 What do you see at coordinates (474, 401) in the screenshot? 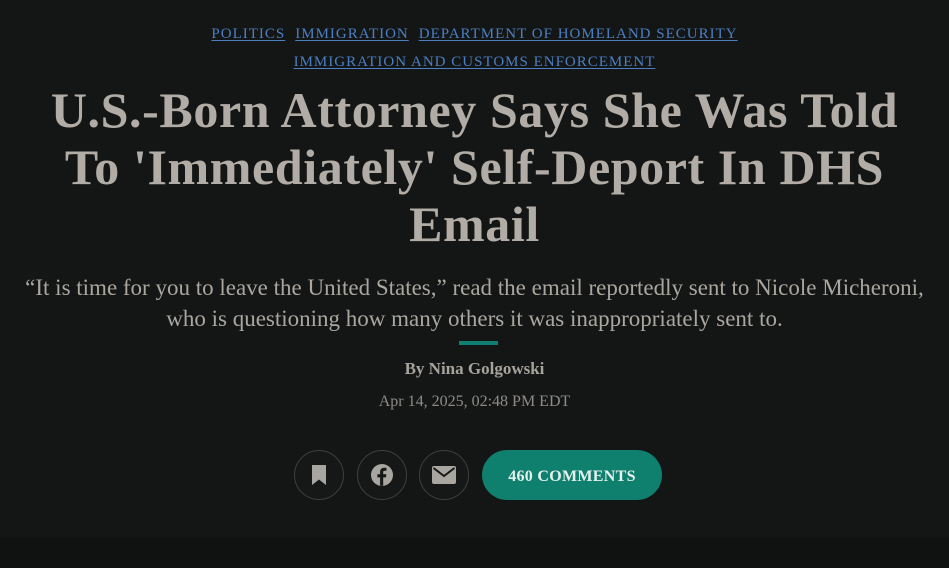
I see `publish-timestamp: Apr 14, 2025, 02:48 PM EDT` at bounding box center [474, 401].